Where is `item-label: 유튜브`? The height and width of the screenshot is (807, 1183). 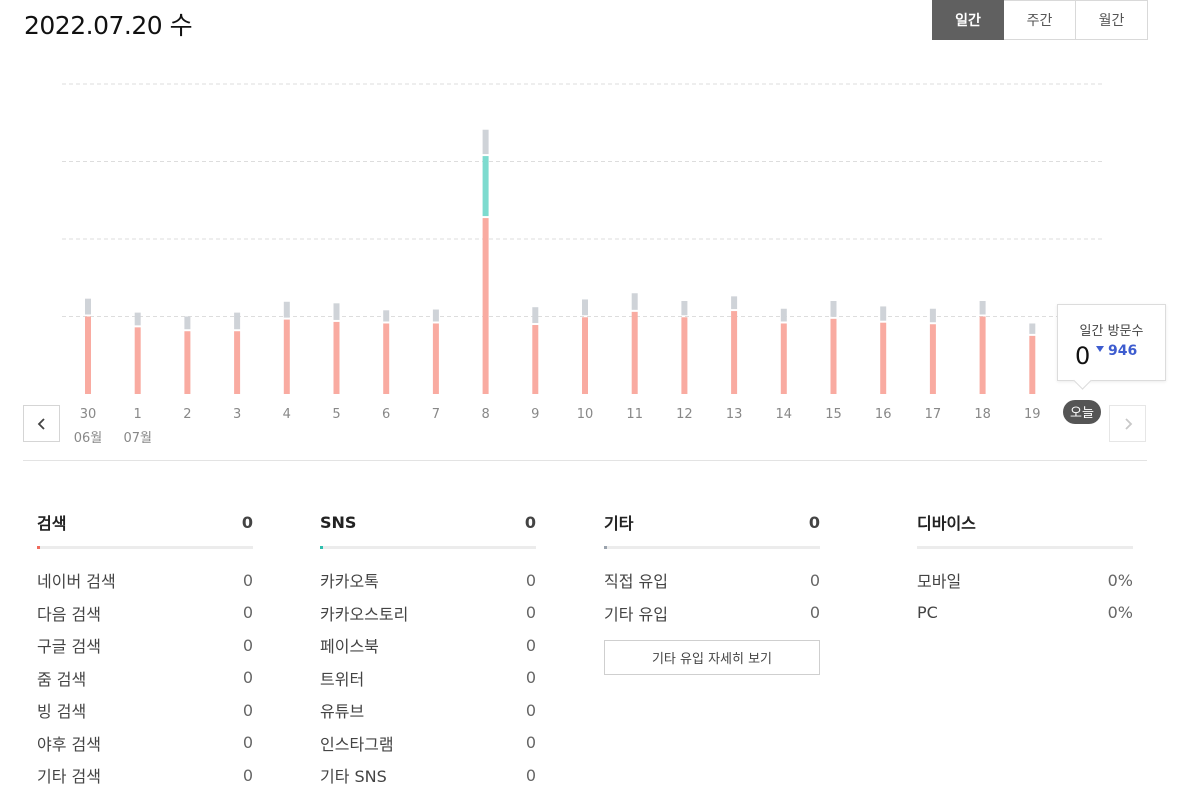
item-label: 유튜브 is located at coordinates (342, 712).